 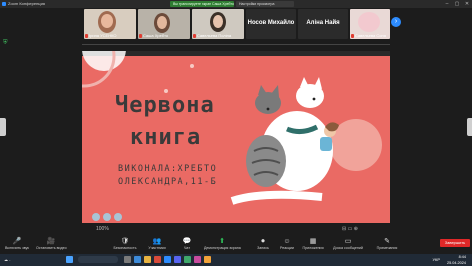 I want to click on participant-tile: Ірина УСЕНКО, so click(x=110, y=24).